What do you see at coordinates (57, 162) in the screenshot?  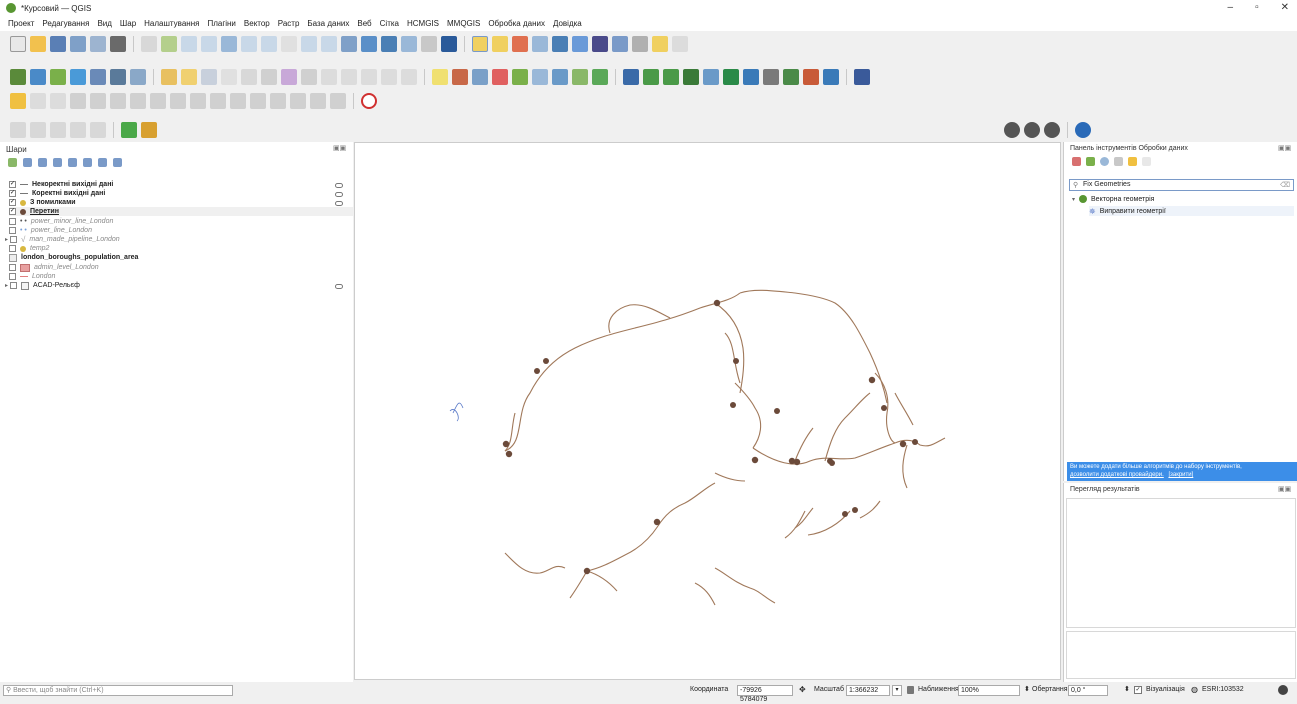 I see `filter-legend-icon` at bounding box center [57, 162].